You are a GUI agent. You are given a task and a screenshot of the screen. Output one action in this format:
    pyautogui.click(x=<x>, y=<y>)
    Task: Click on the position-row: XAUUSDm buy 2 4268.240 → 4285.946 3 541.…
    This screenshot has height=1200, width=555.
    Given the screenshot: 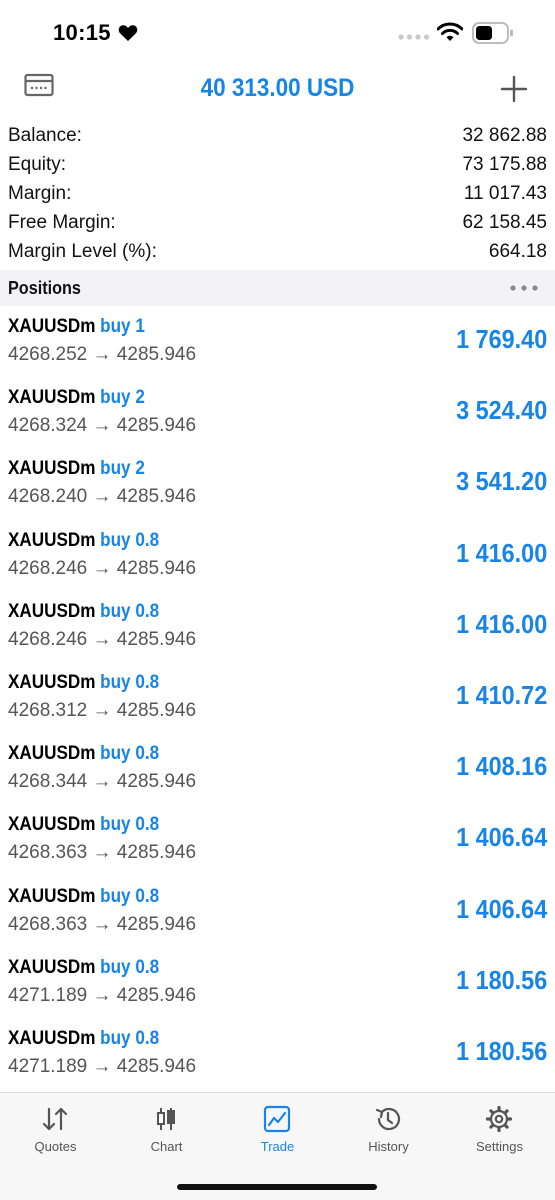 What is the action you would take?
    pyautogui.click(x=277, y=483)
    